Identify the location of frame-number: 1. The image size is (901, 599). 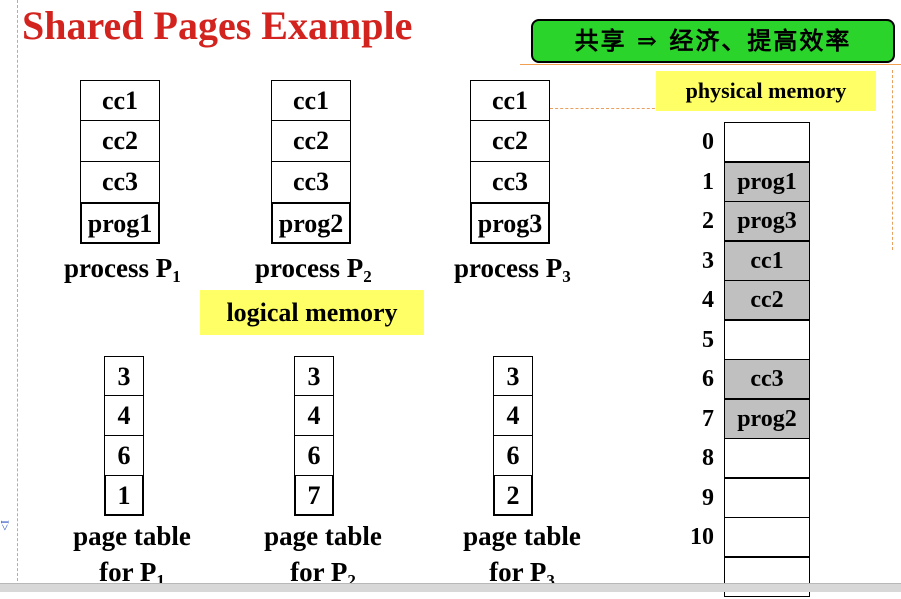
(708, 181).